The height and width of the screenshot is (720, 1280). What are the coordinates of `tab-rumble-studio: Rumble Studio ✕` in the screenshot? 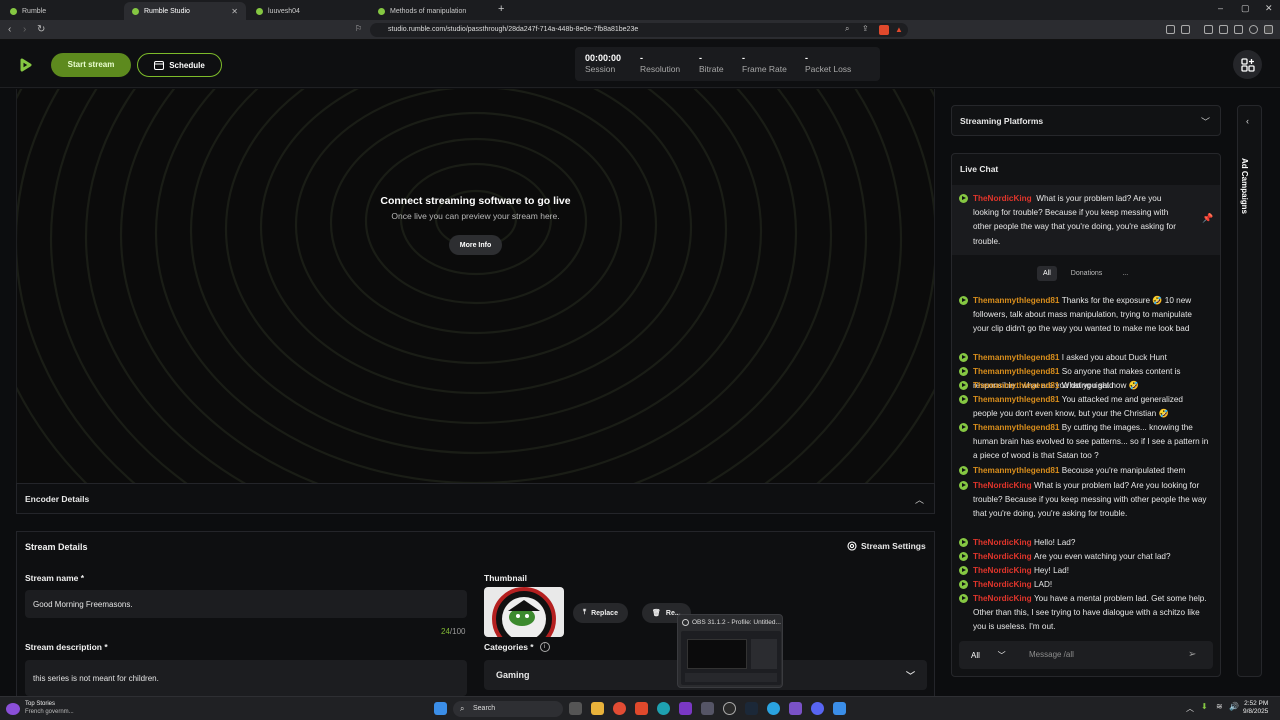 It's located at (185, 11).